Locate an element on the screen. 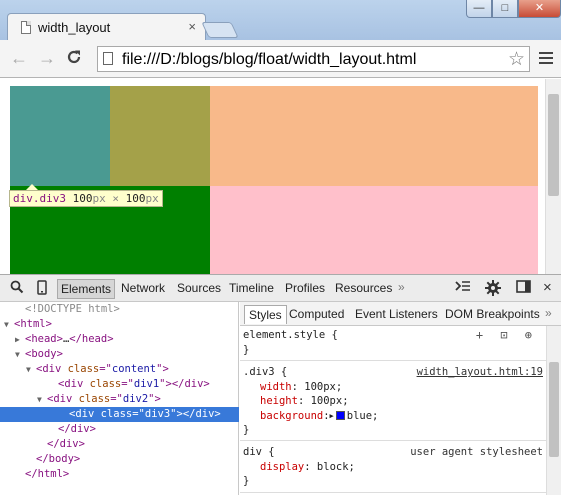 The height and width of the screenshot is (495, 561). menu-icon is located at coordinates (546, 59).